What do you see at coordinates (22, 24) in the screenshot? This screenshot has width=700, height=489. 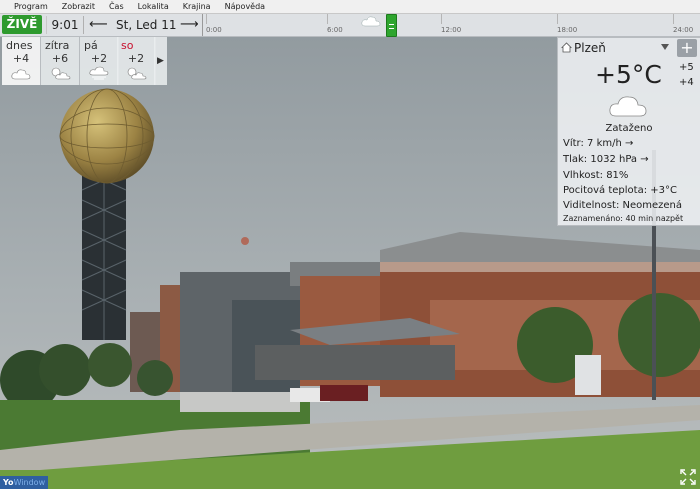 I see `live-button: ŽIVĚ` at bounding box center [22, 24].